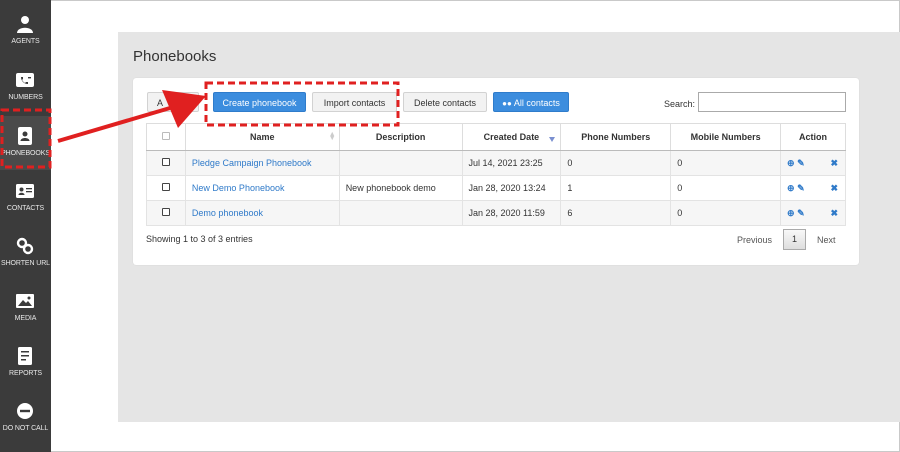  I want to click on phonebook-link: Pledge Campaign Phonebook, so click(252, 163).